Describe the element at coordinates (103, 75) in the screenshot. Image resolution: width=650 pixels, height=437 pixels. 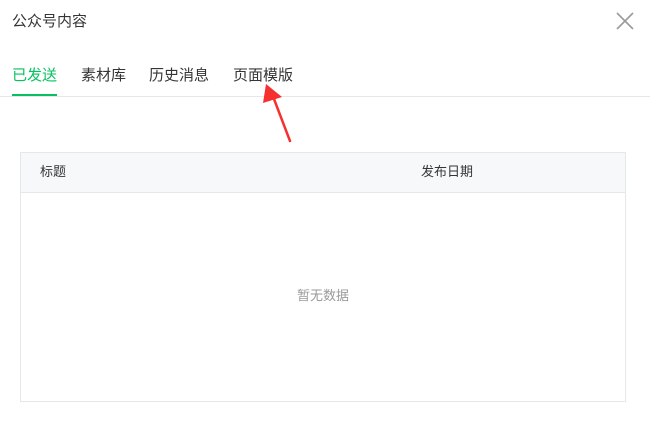
I see `tab-material-library: 素材库` at that location.